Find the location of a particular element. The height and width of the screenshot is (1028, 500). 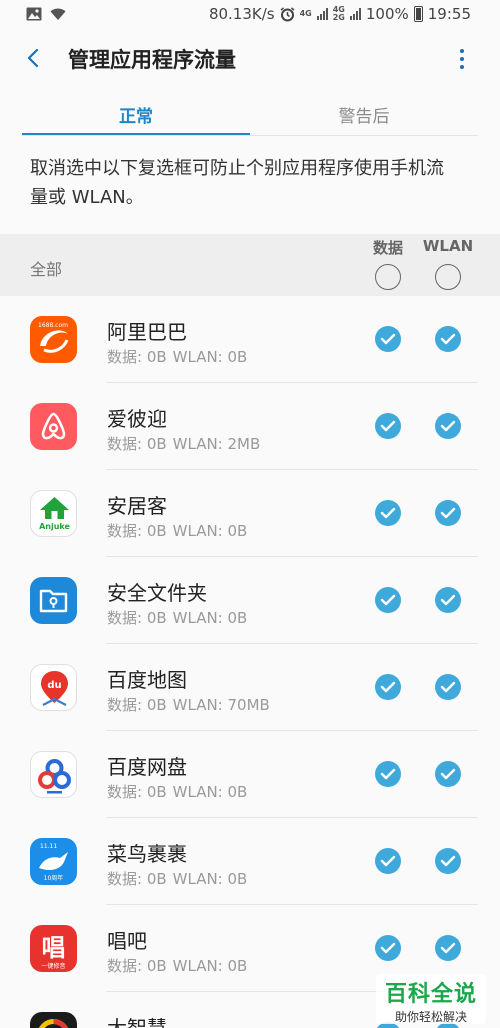

app-name: 安全文件夹 is located at coordinates (157, 593).